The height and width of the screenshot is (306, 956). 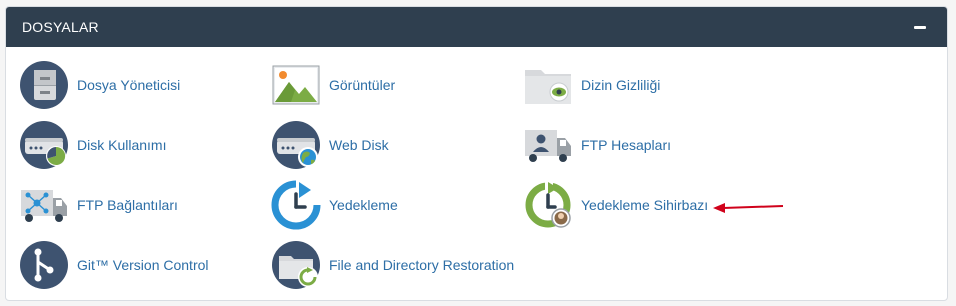 What do you see at coordinates (129, 85) in the screenshot?
I see `tool-label: Dosya Yöneticisi` at bounding box center [129, 85].